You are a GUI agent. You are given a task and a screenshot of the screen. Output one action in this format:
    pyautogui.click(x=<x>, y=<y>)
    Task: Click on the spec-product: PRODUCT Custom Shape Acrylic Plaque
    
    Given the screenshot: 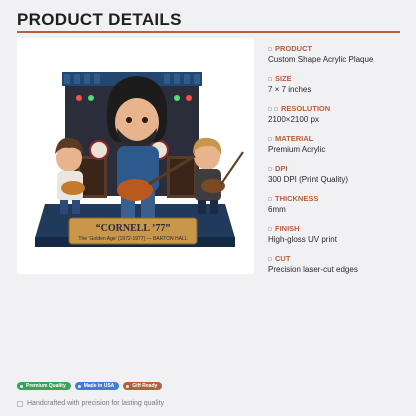 What is the action you would take?
    pyautogui.click(x=338, y=55)
    